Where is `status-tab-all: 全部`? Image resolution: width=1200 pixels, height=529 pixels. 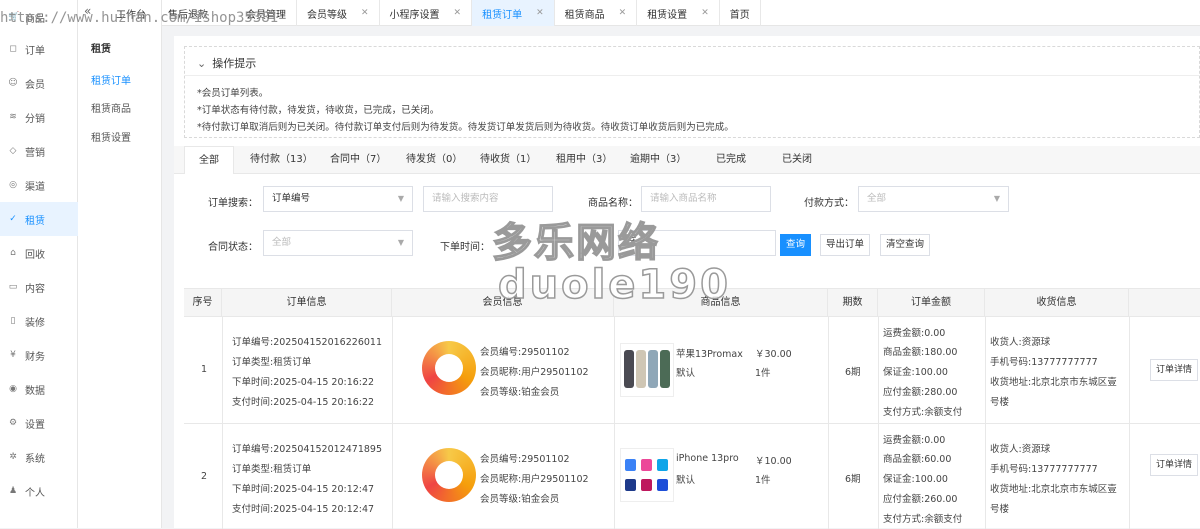
status-tab-all: 全部 is located at coordinates (209, 160).